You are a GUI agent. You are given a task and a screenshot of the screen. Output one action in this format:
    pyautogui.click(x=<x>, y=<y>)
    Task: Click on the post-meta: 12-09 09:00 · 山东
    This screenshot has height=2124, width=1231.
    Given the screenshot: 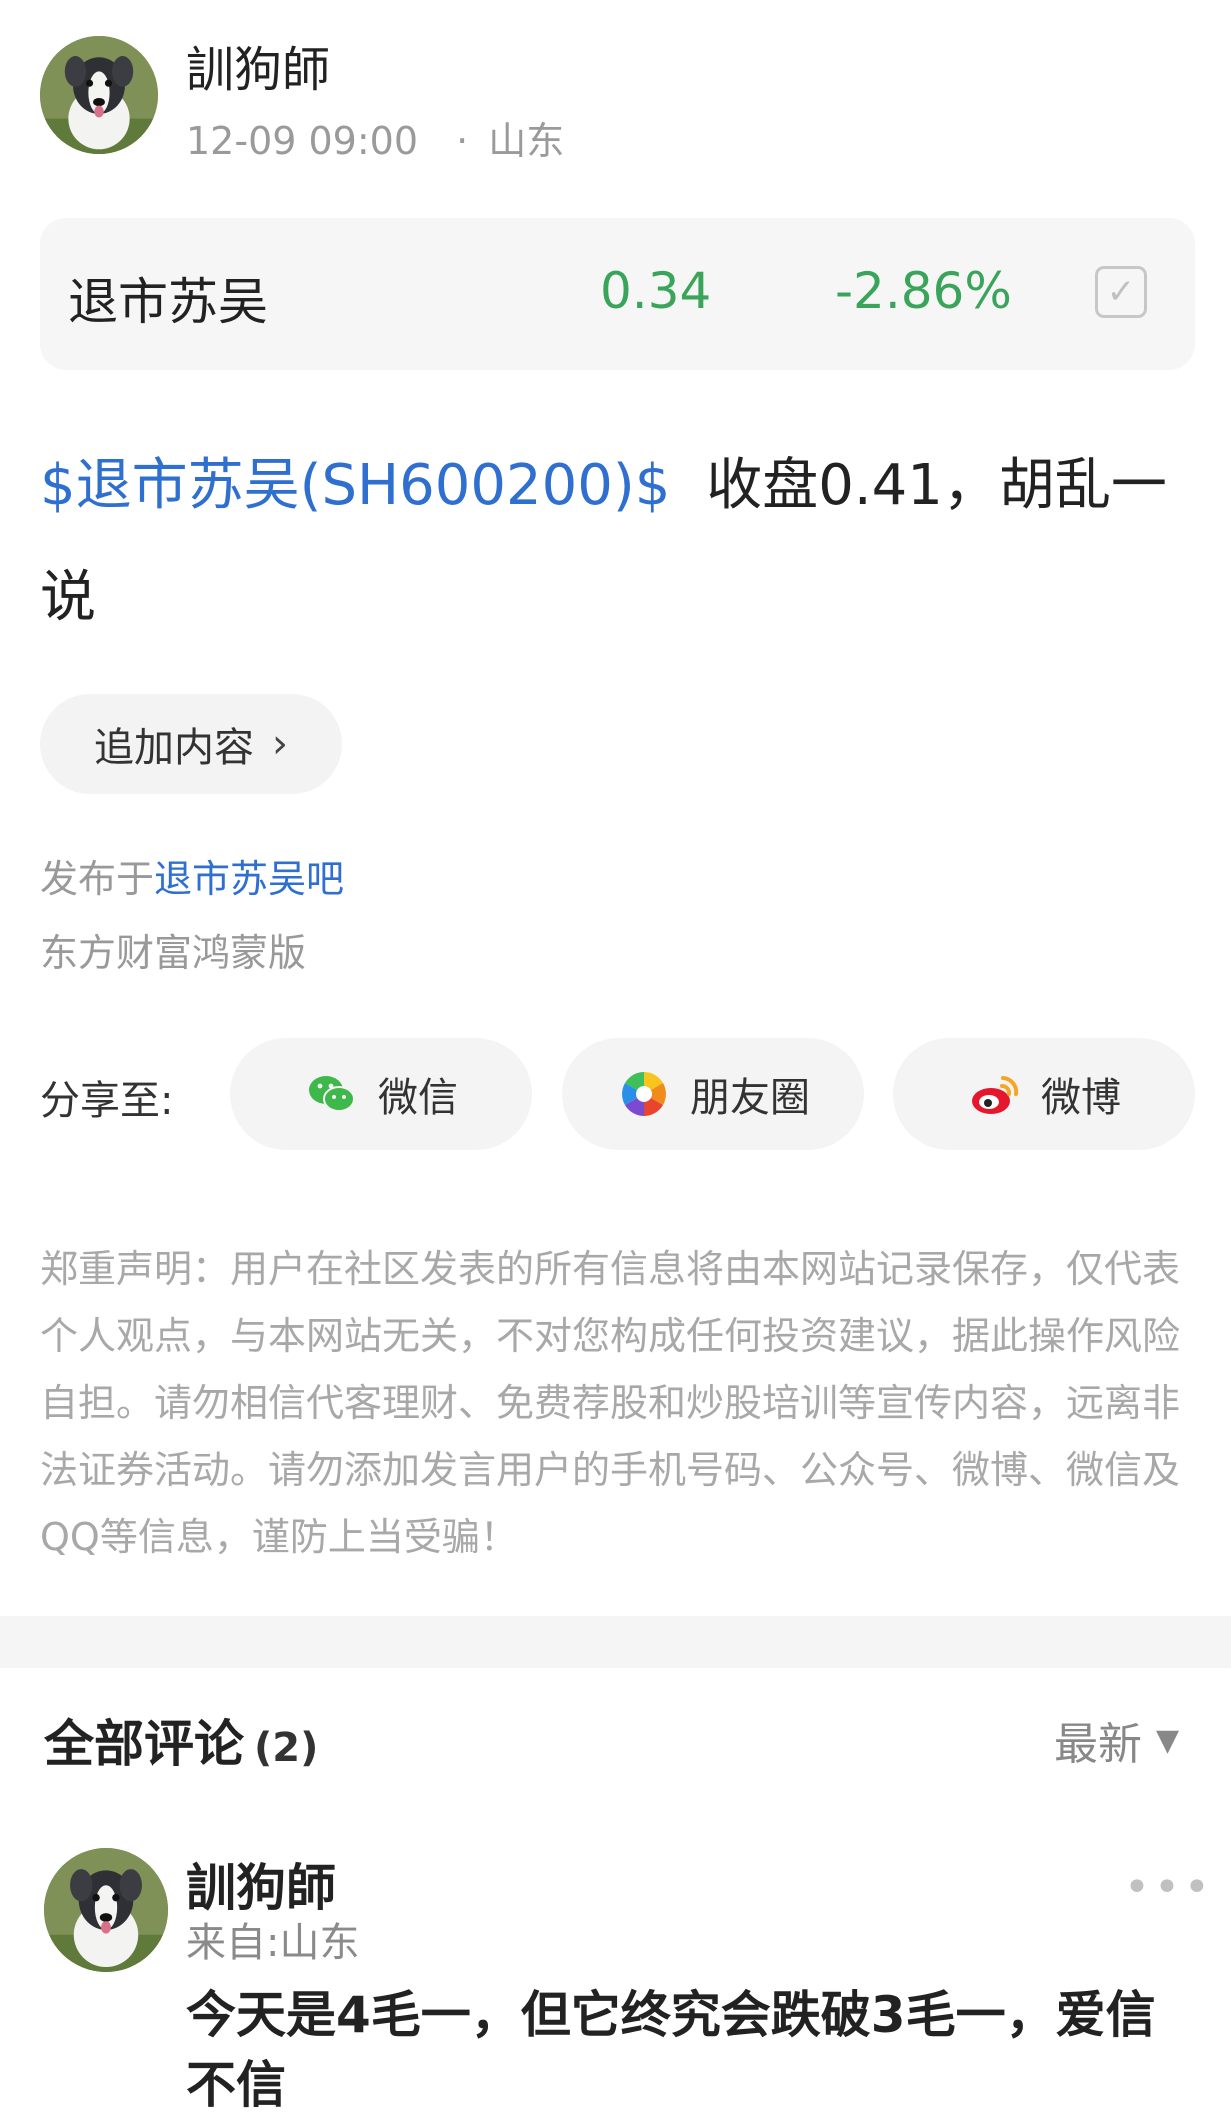 What is the action you would take?
    pyautogui.click(x=375, y=137)
    